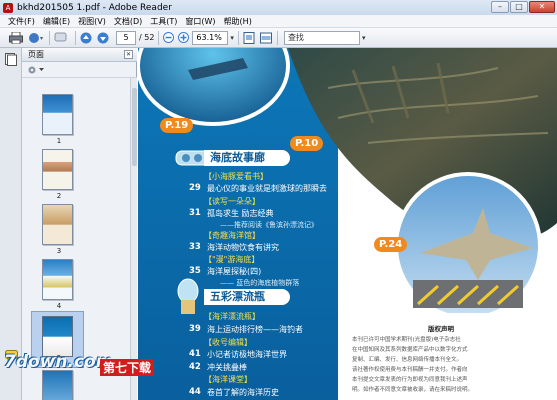 This screenshot has width=557, height=400. What do you see at coordinates (36, 37) in the screenshot?
I see `email-icon` at bounding box center [36, 37].